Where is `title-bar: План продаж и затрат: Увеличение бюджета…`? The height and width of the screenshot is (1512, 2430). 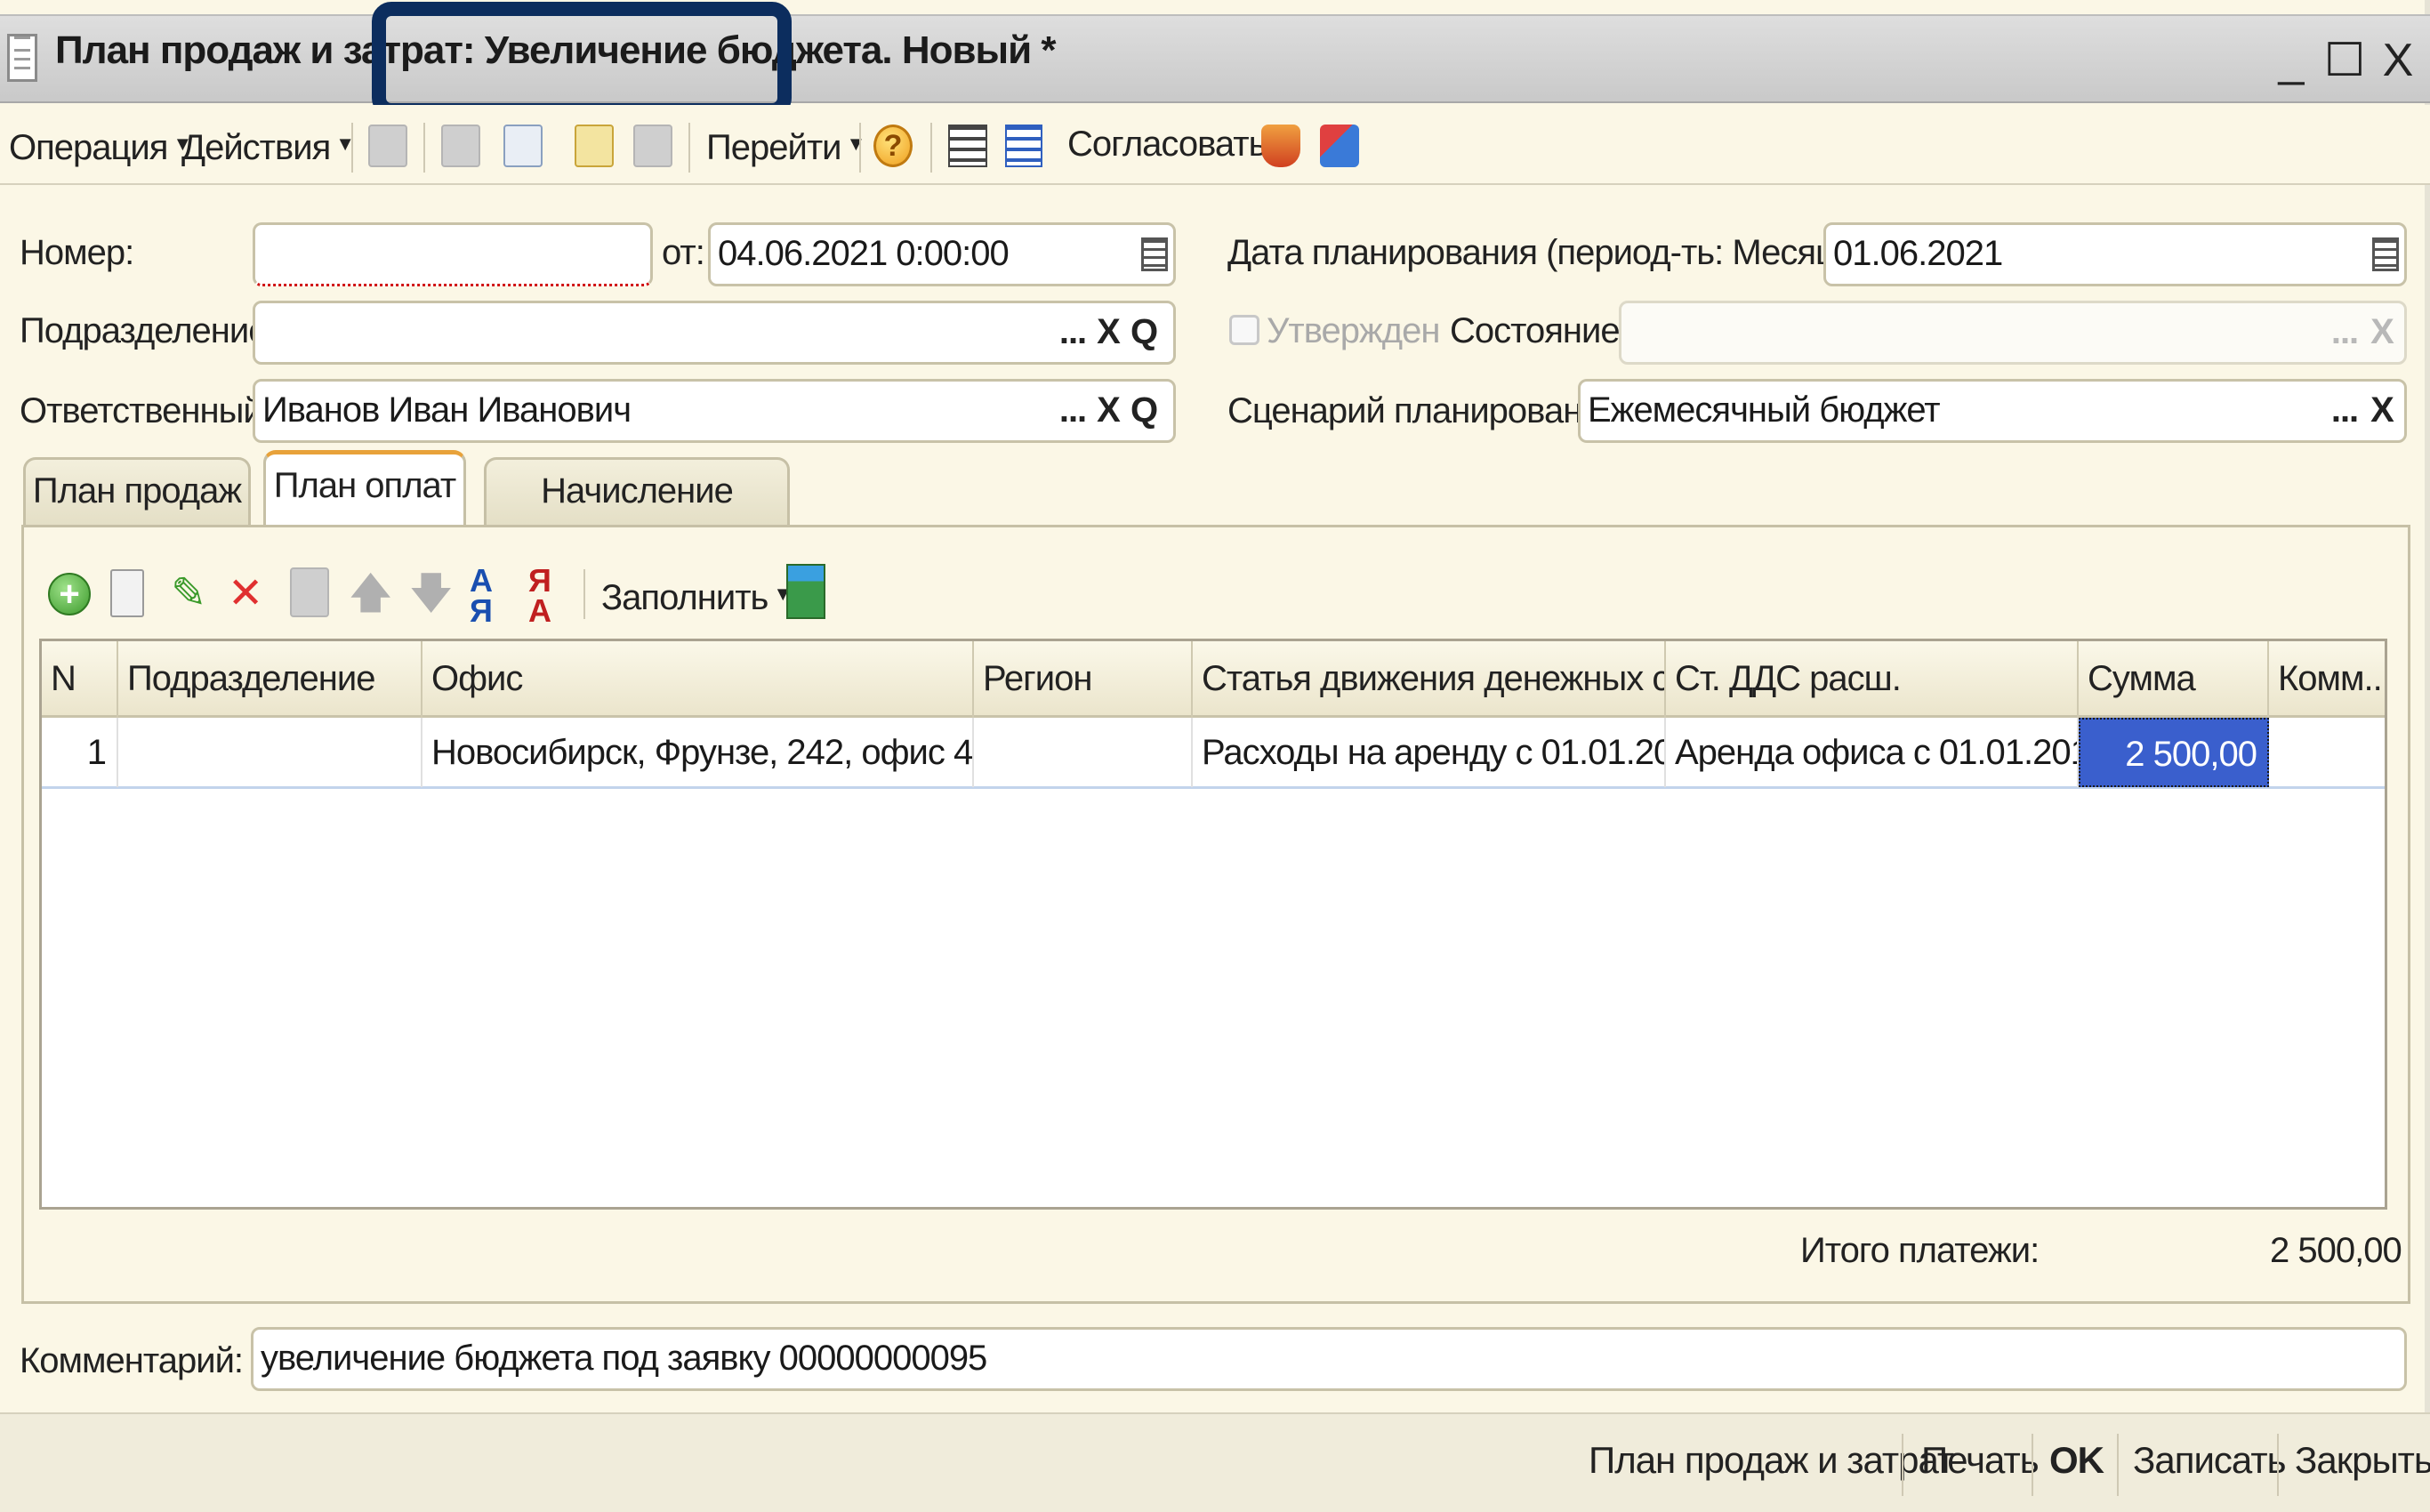
title-bar: План продаж и затрат: Увеличение бюджета… is located at coordinates (1215, 59).